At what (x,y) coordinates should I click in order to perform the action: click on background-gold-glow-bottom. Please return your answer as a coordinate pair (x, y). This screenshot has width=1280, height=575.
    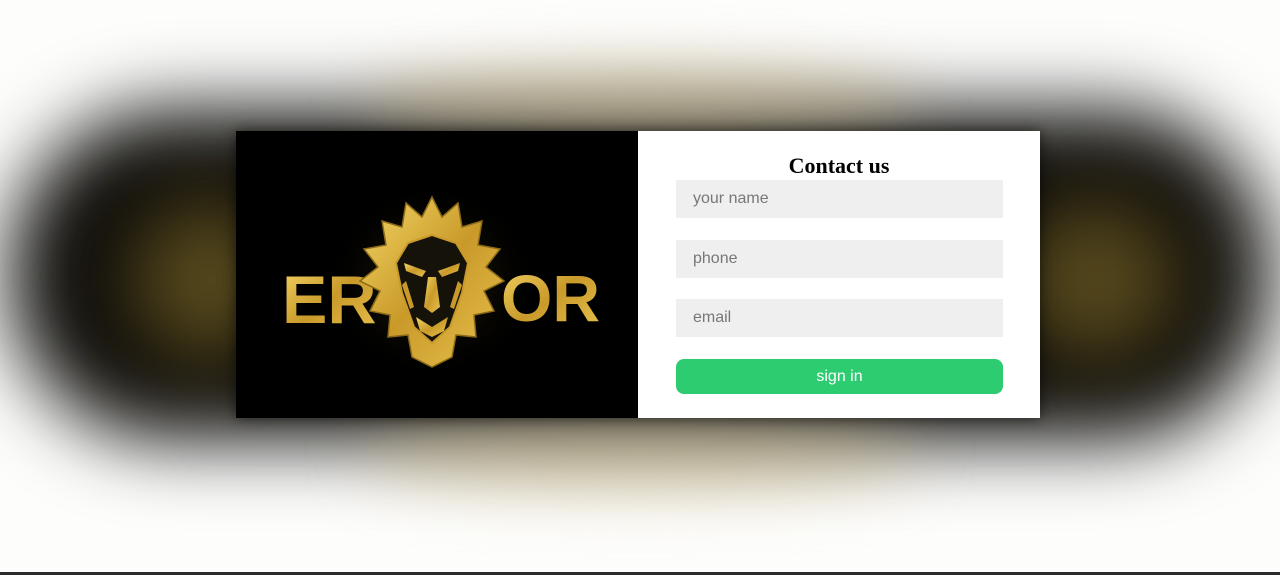
    Looking at the image, I should click on (640, 455).